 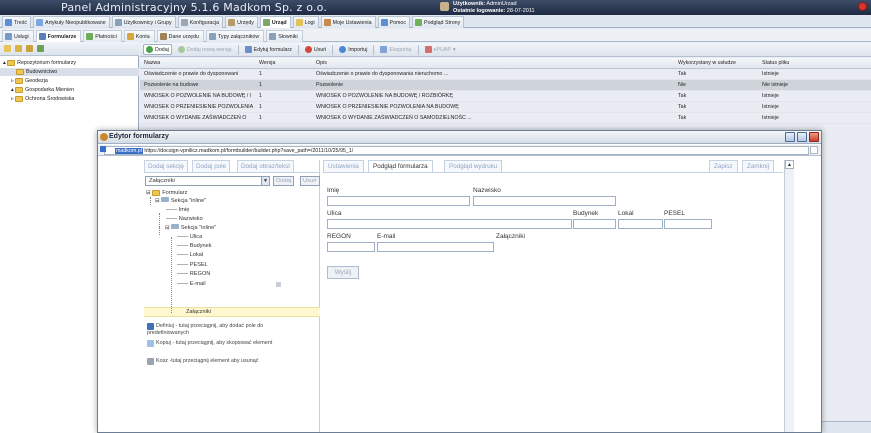 What do you see at coordinates (594, 224) in the screenshot?
I see `input-budynek` at bounding box center [594, 224].